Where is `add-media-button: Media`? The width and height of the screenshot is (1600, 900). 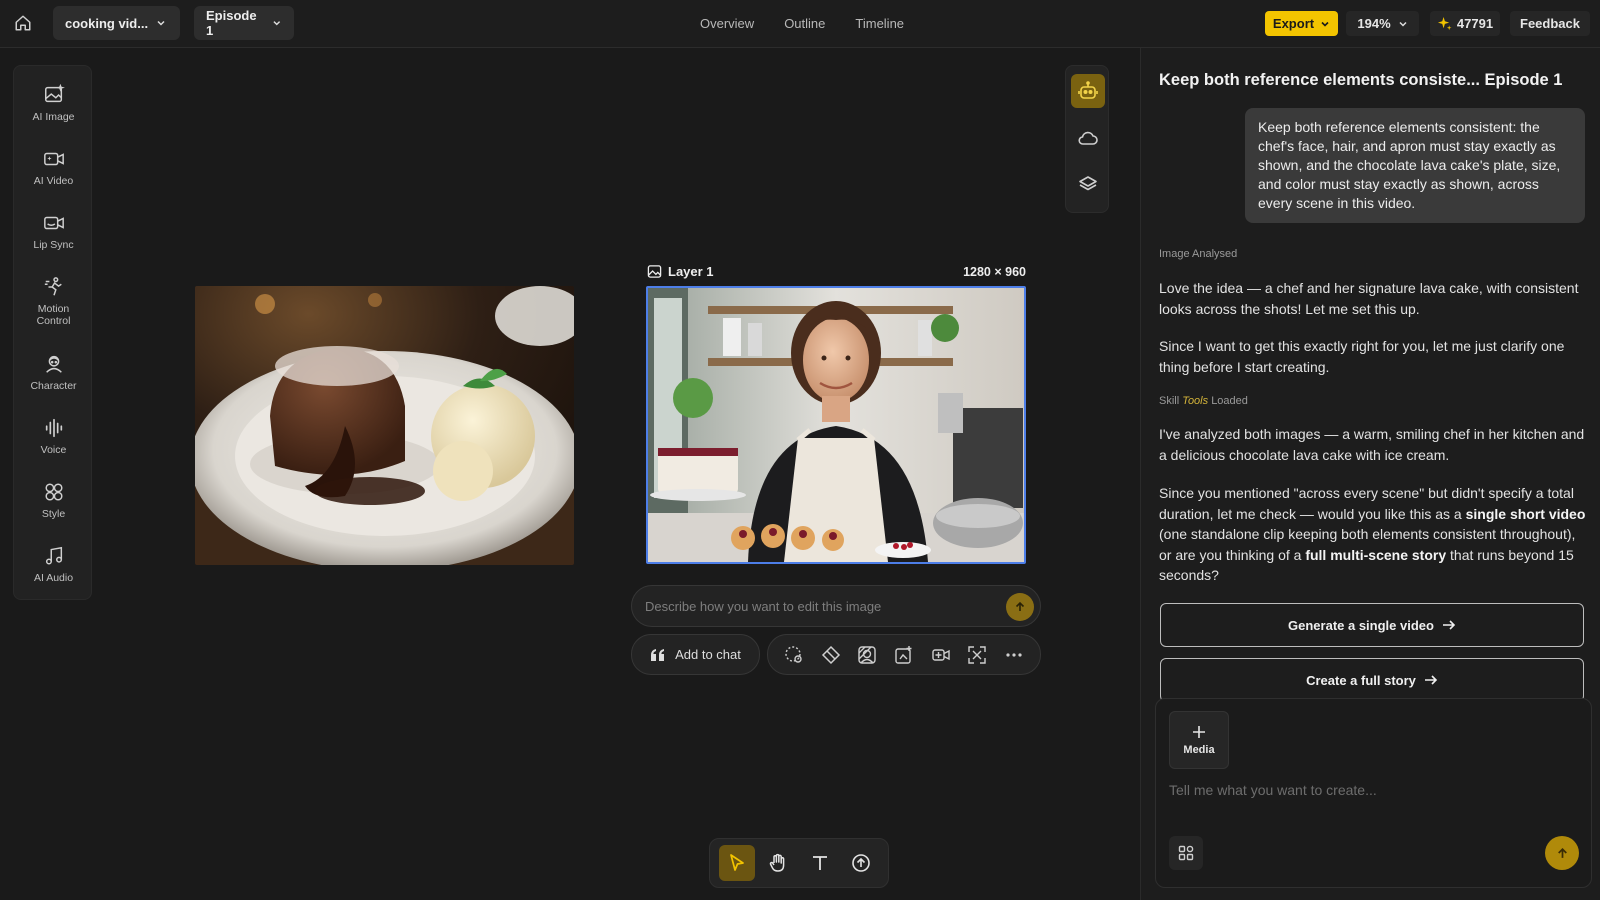 add-media-button: Media is located at coordinates (1199, 740).